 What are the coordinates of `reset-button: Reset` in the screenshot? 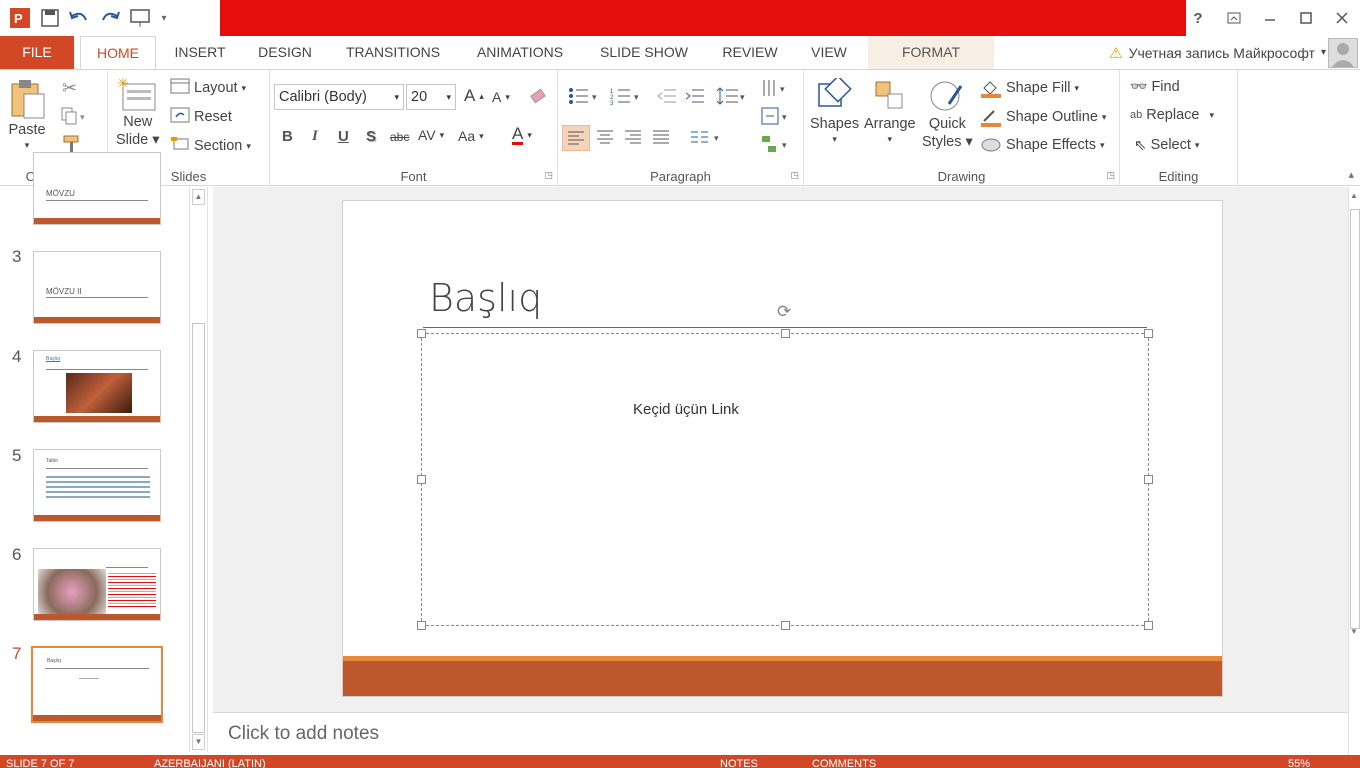 It's located at (201, 117).